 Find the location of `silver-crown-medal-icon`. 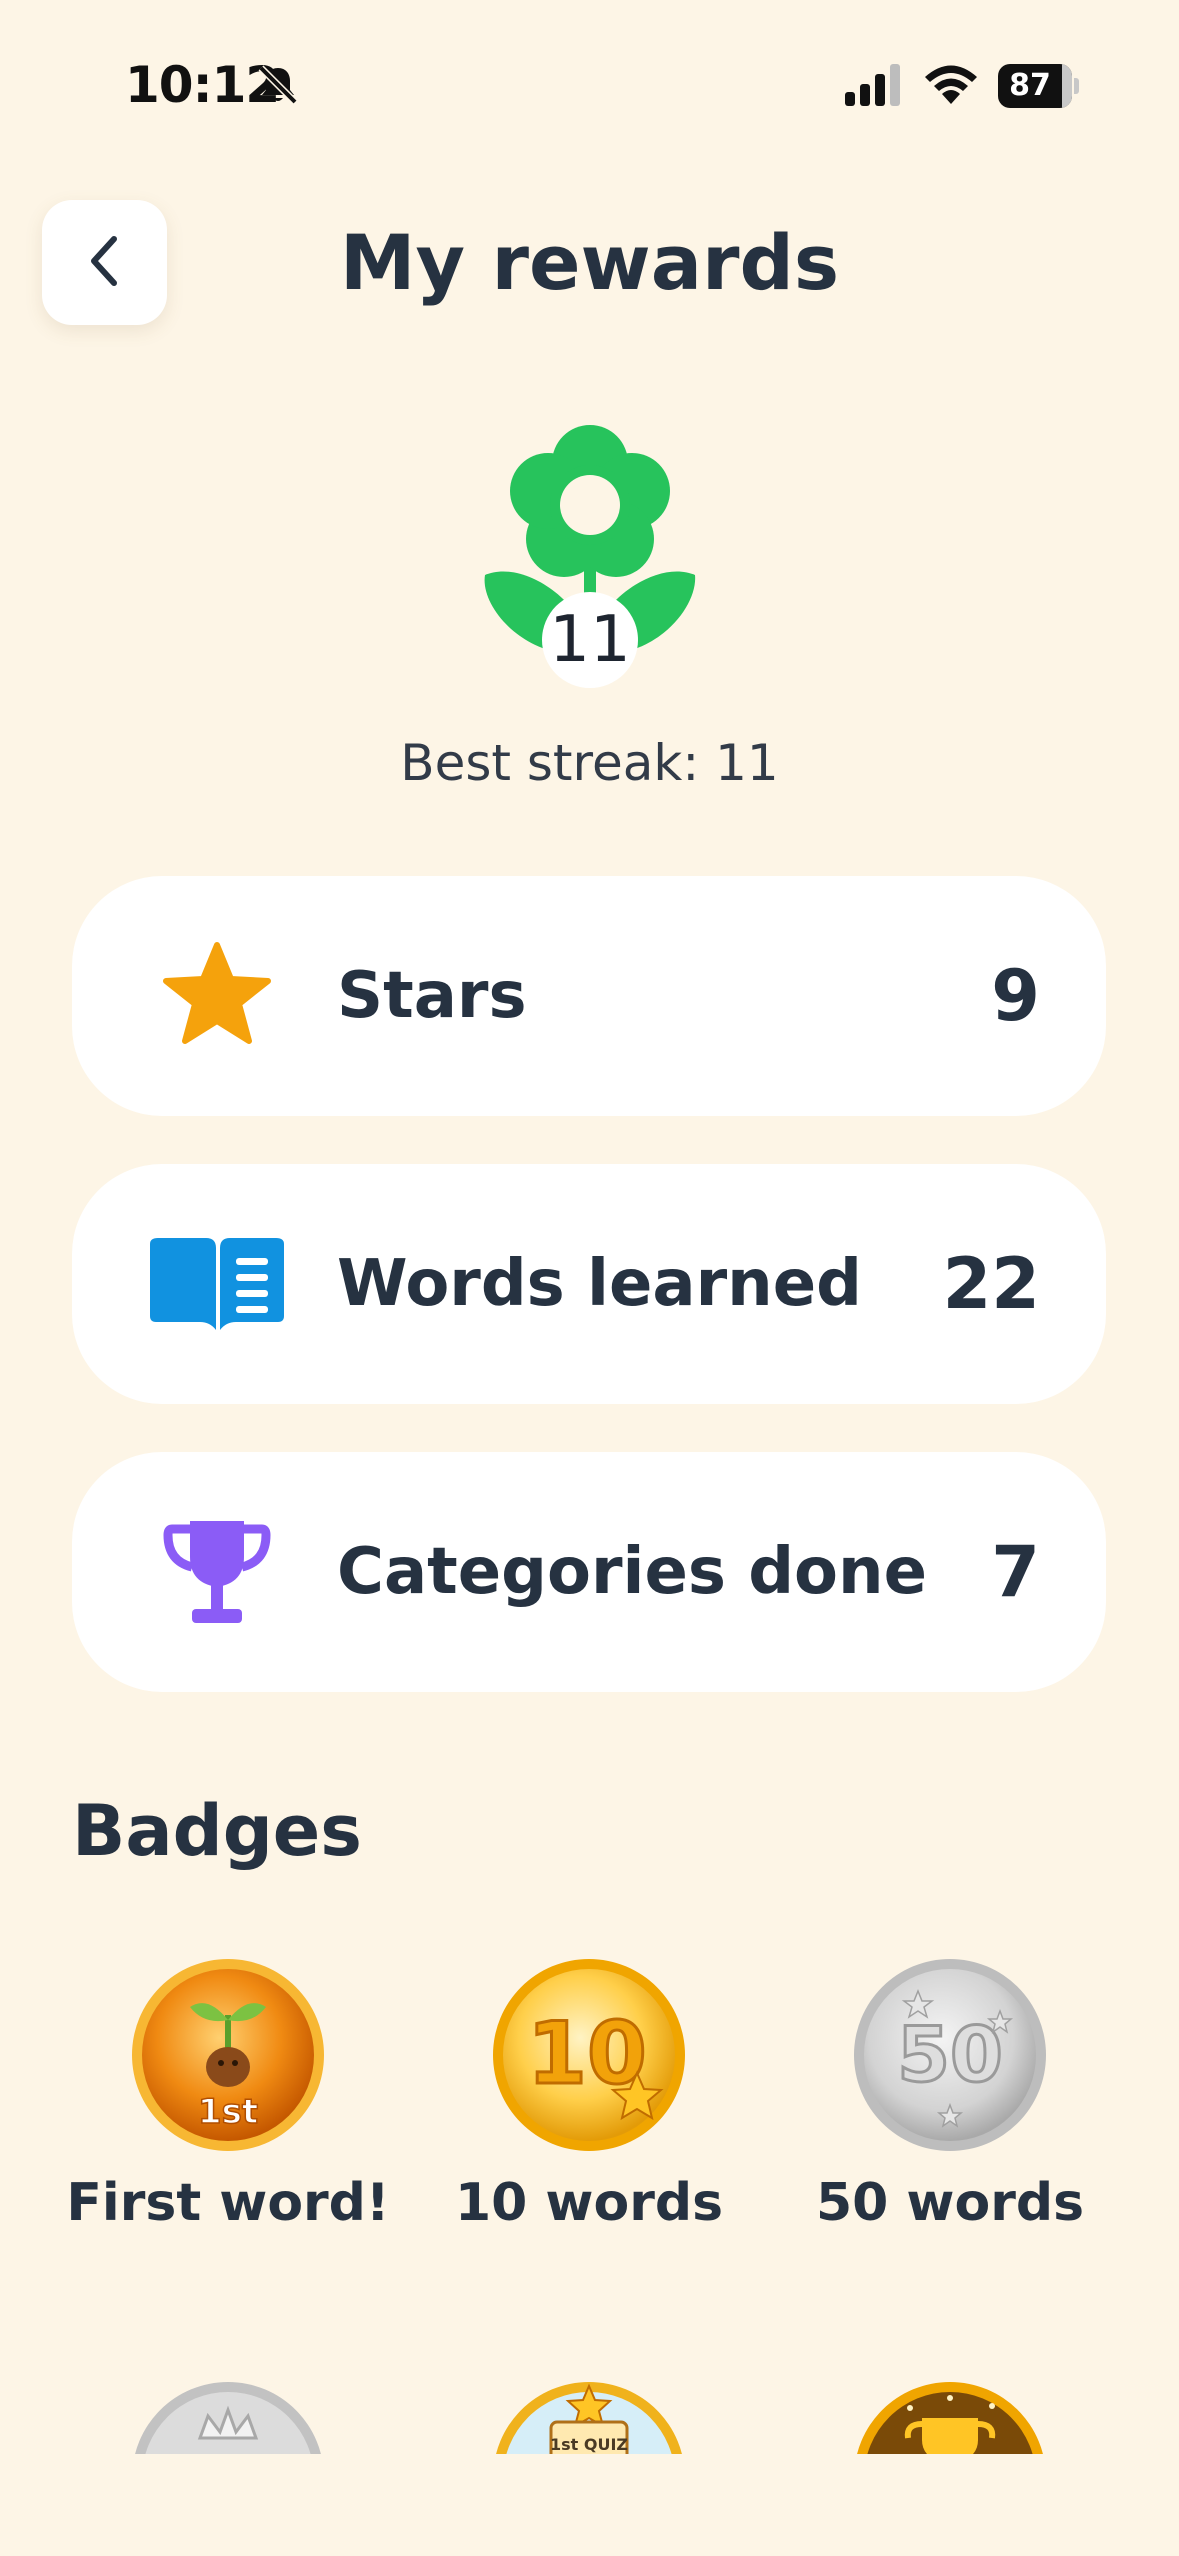

silver-crown-medal-icon is located at coordinates (228, 2416).